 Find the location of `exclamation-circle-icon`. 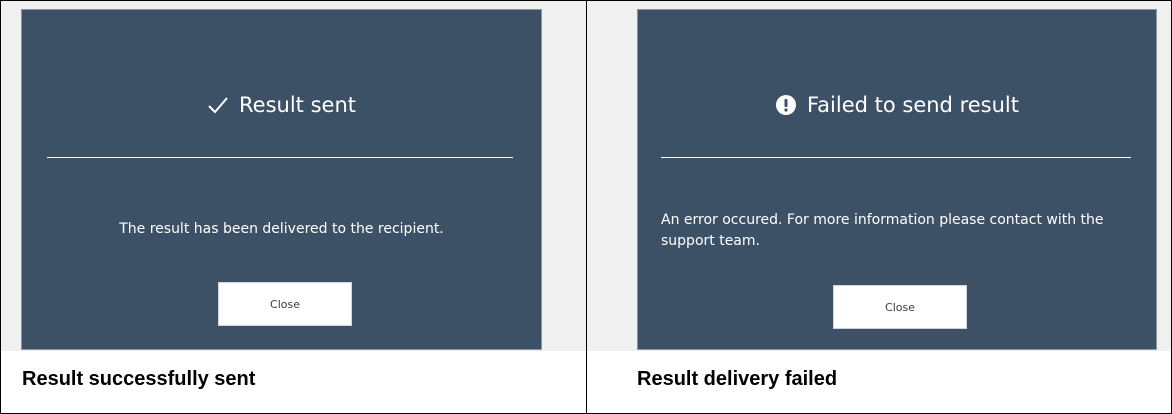

exclamation-circle-icon is located at coordinates (786, 105).